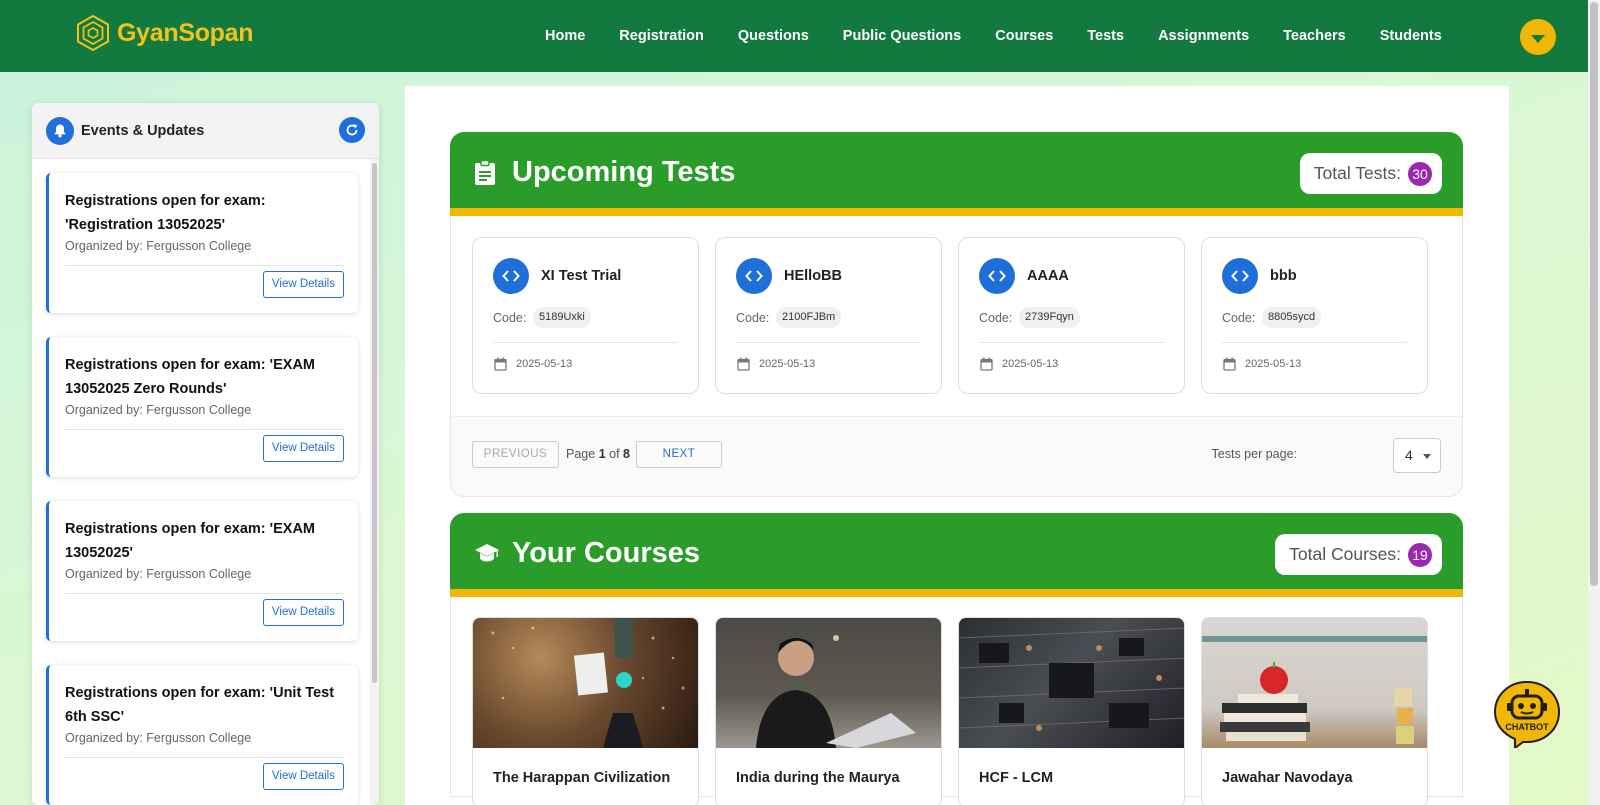 The image size is (1600, 805). Describe the element at coordinates (60, 130) in the screenshot. I see `bell-icon` at that location.